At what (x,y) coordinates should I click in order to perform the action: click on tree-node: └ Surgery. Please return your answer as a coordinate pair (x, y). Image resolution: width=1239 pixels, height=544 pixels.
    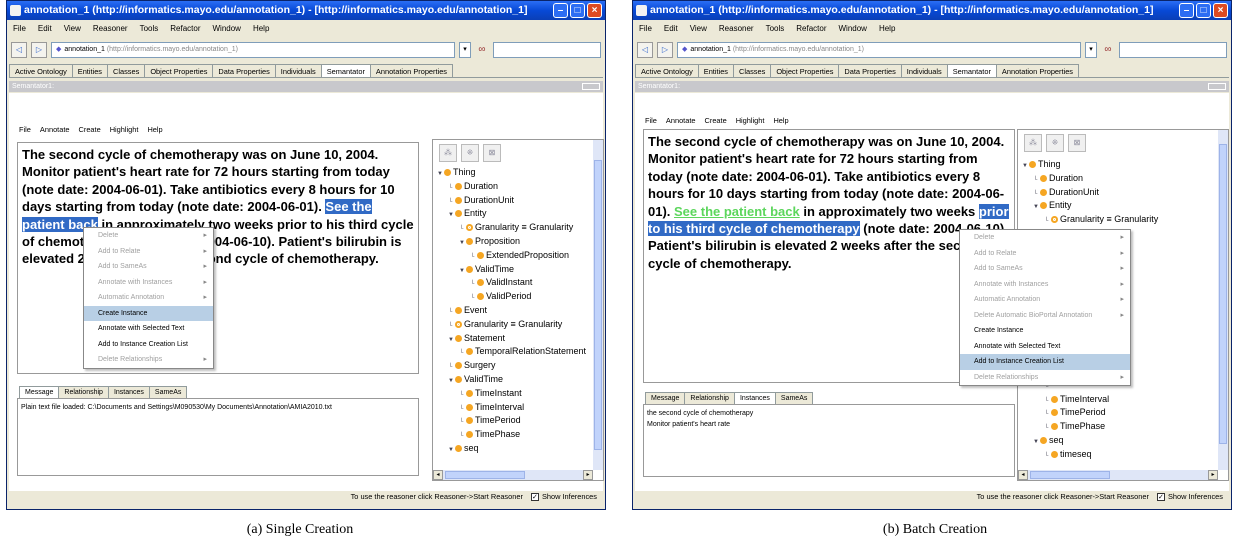
    Looking at the image, I should click on (511, 367).